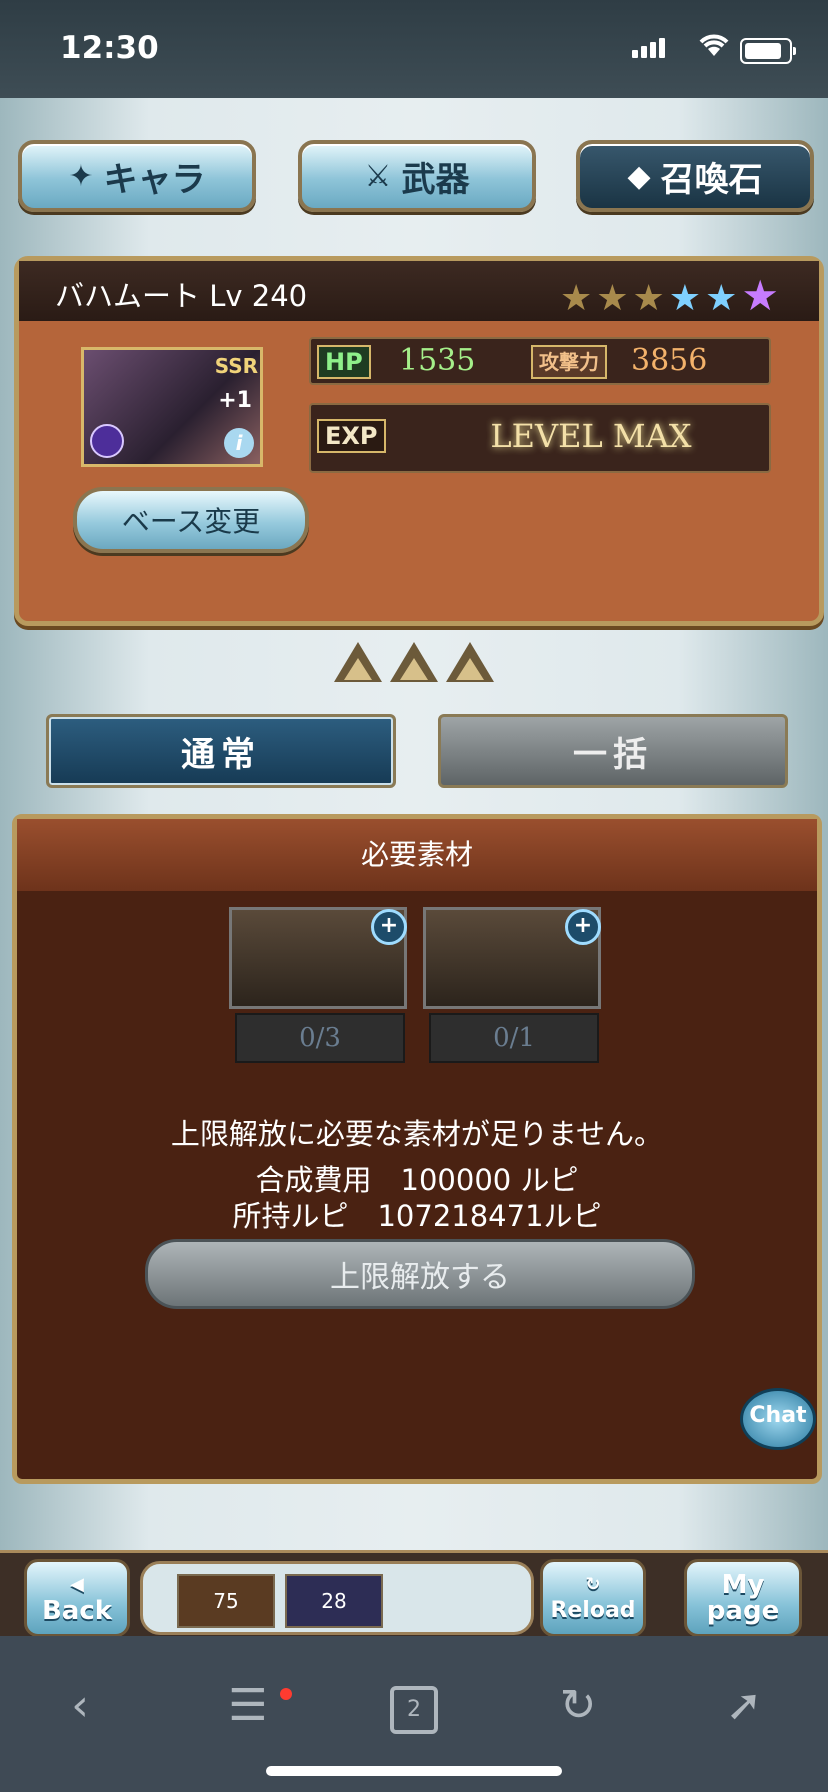 Image resolution: width=828 pixels, height=1792 pixels. What do you see at coordinates (419, 291) in the screenshot?
I see `summon-header: バハムート Lv 240 ★★★★★★` at bounding box center [419, 291].